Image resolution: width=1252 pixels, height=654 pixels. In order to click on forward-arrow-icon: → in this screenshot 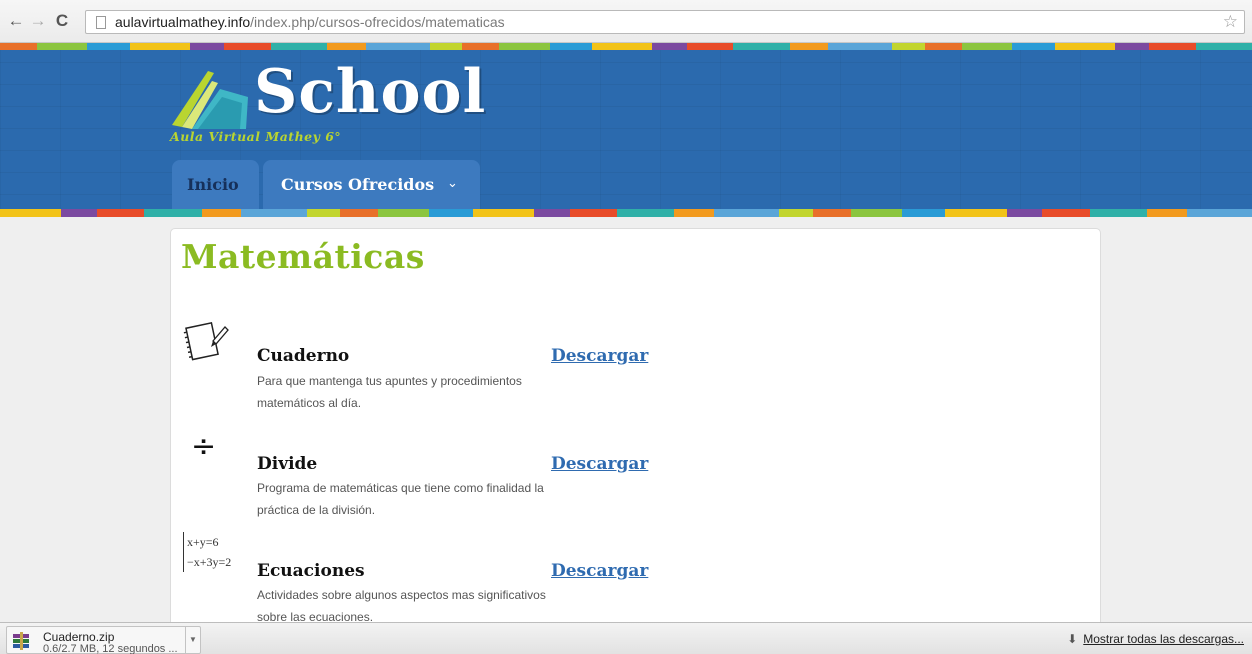, I will do `click(38, 21)`.